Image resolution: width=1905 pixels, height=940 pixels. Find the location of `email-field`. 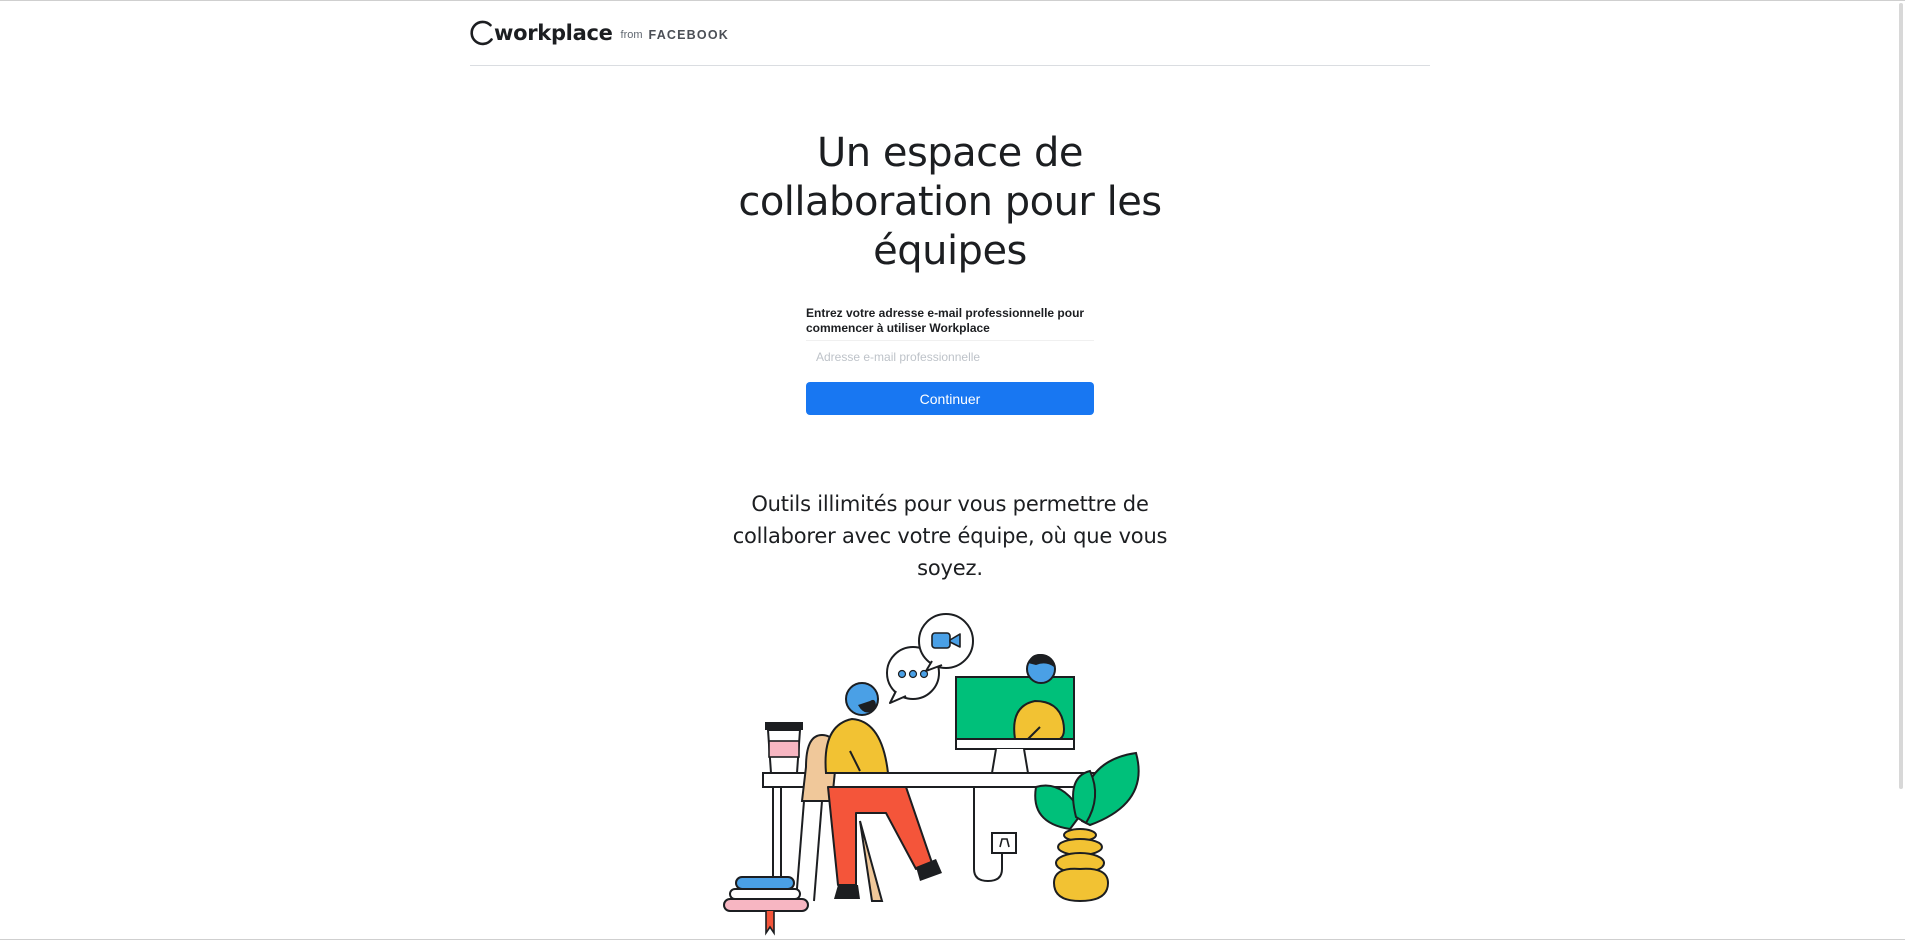

email-field is located at coordinates (950, 356).